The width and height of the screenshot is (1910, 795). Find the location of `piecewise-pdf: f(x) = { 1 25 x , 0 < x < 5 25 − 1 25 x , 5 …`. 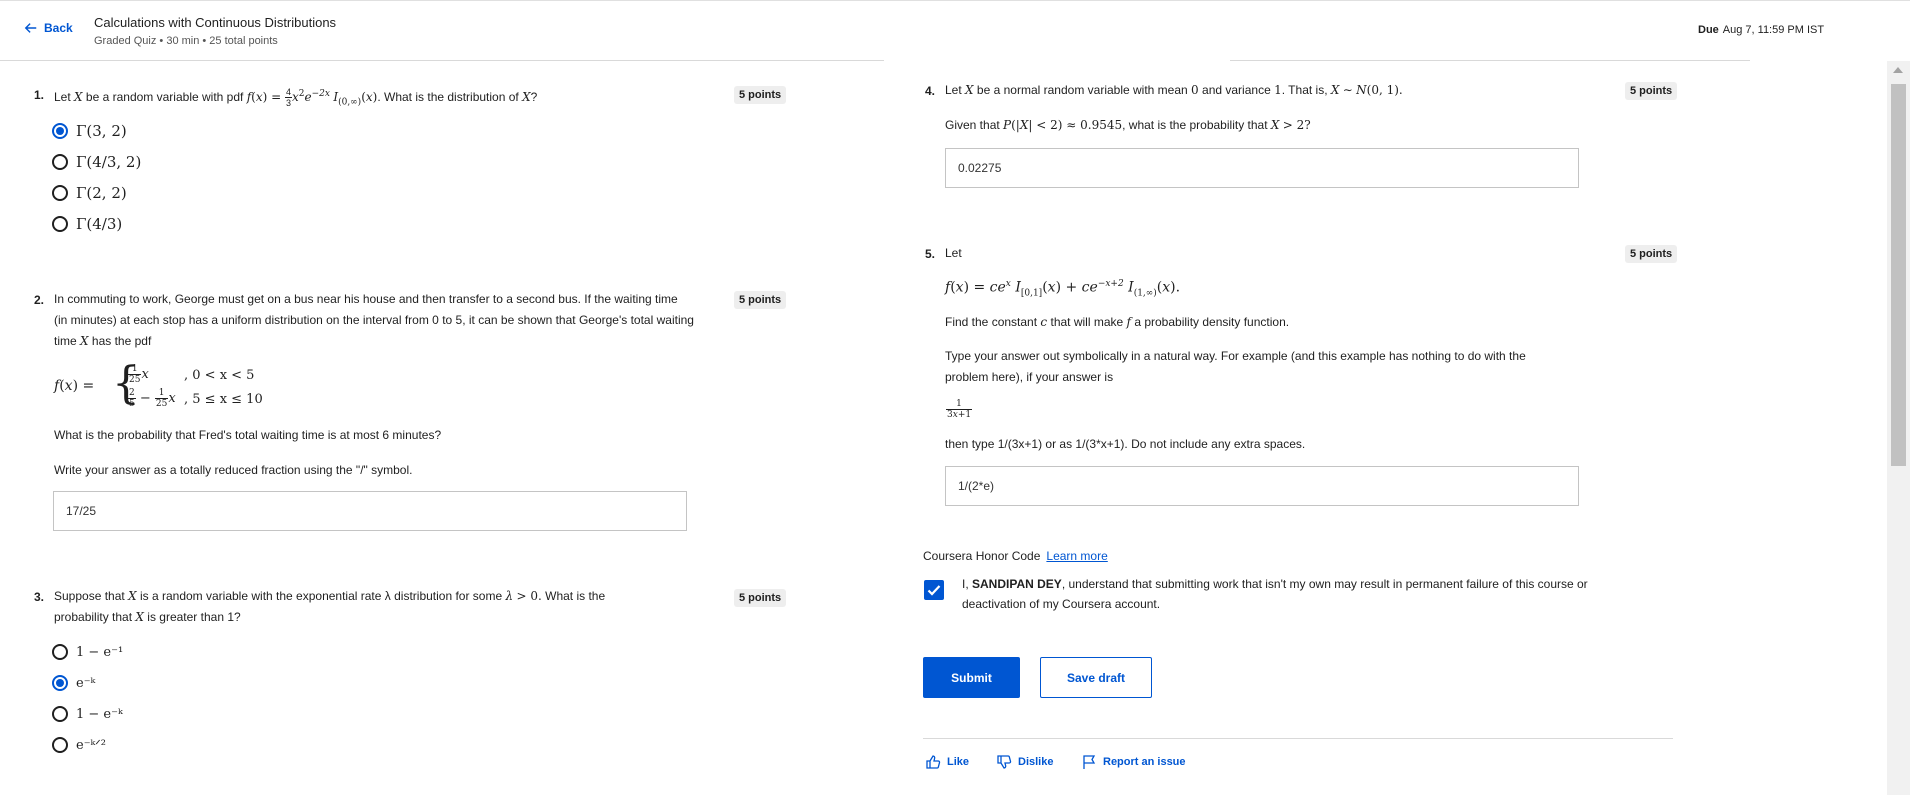

piecewise-pdf: f(x) = { 1 25 x , 0 < x < 5 25 − 1 25 x , 5 … is located at coordinates (158, 384).